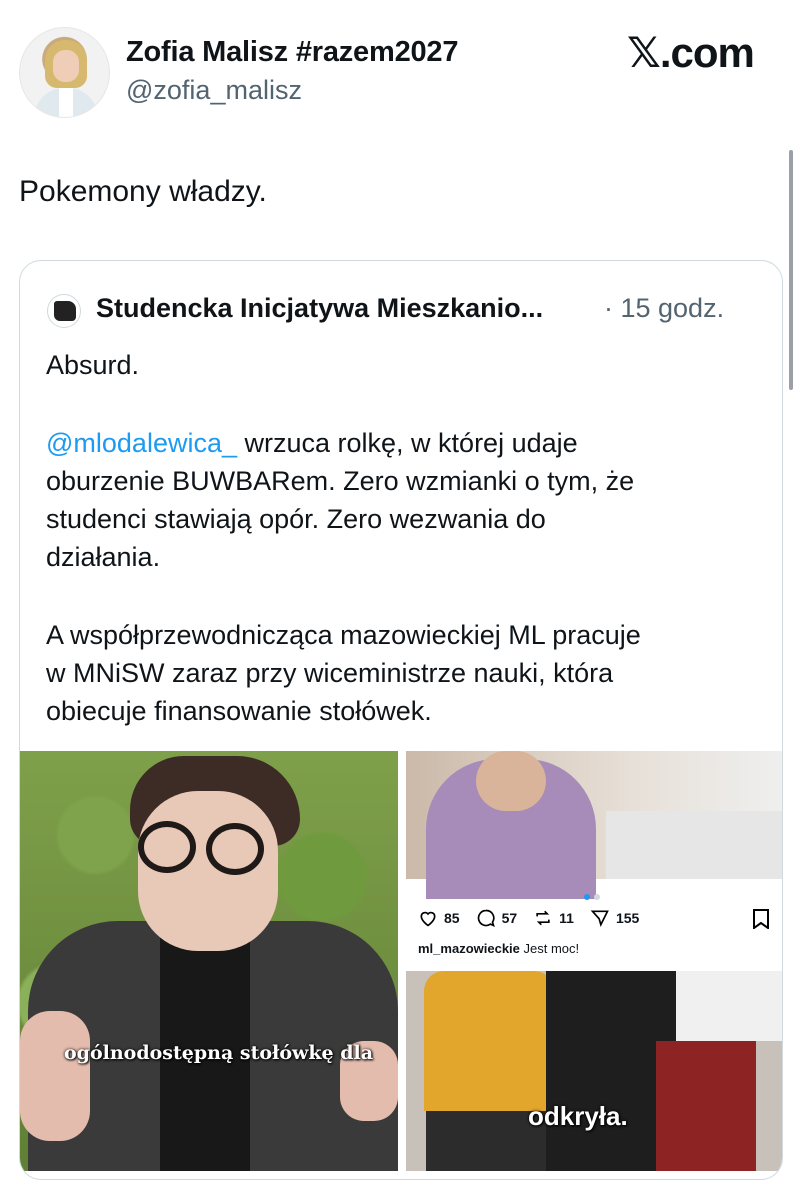  I want to click on author-name: Zofia Malisz #razem2027, so click(292, 52).